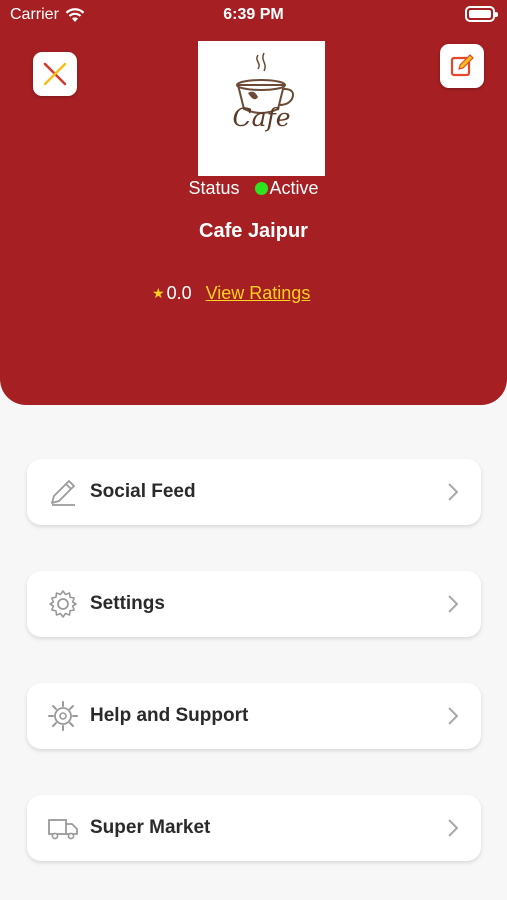 This screenshot has height=900, width=507. Describe the element at coordinates (254, 492) in the screenshot. I see `menu-item-social-feed: Social Feed` at that location.